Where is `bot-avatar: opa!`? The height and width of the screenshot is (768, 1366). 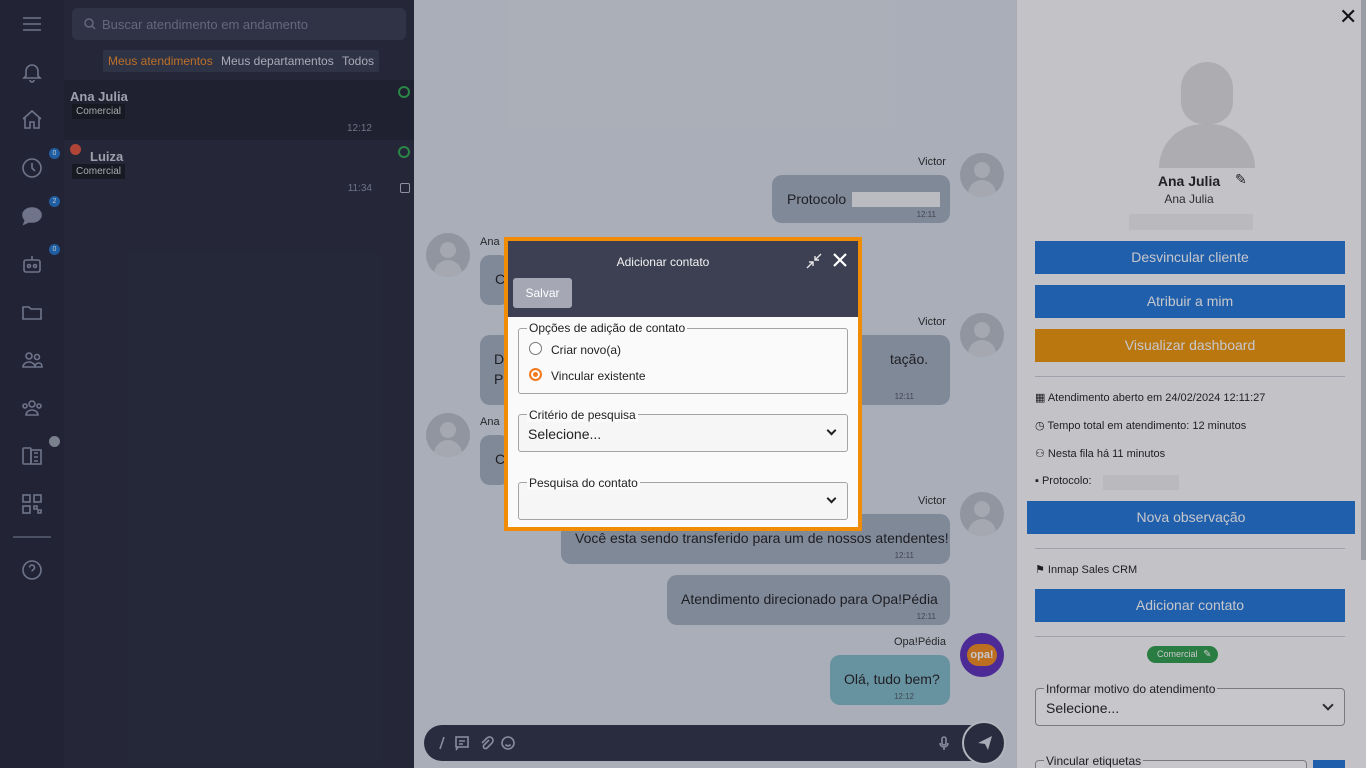 bot-avatar: opa! is located at coordinates (982, 655).